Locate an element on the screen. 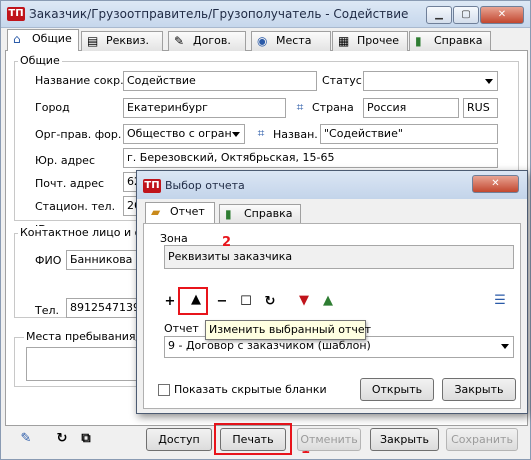 The image size is (531, 460). tab-label: Реквиз. is located at coordinates (128, 40).